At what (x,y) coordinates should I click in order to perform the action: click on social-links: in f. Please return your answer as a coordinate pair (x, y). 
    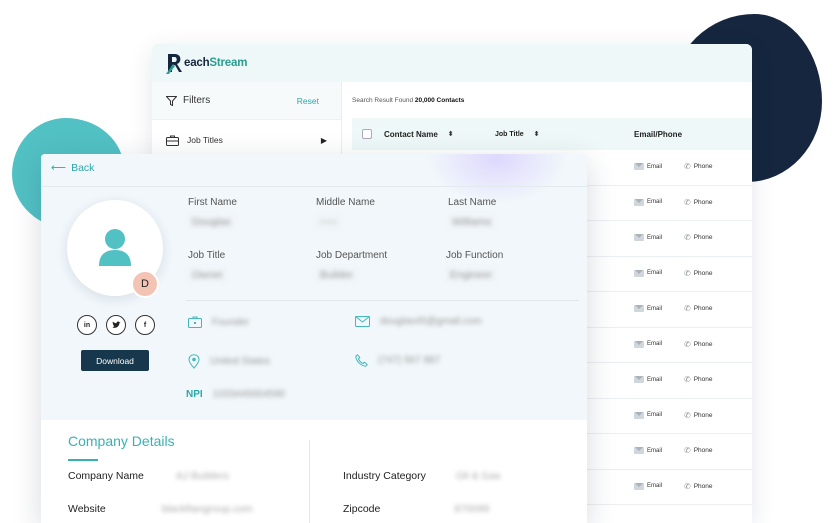
    Looking at the image, I should click on (116, 325).